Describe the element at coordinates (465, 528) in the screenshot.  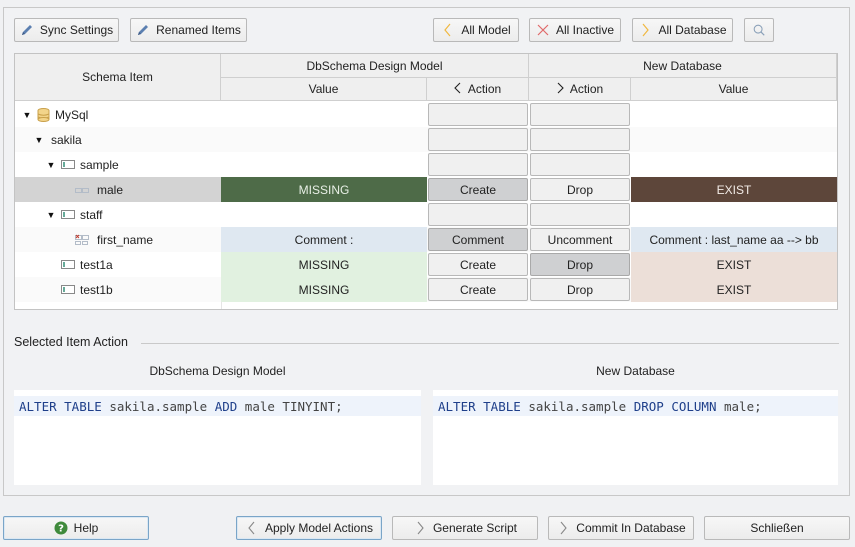
I see `generate-script-button: Generate Script` at that location.